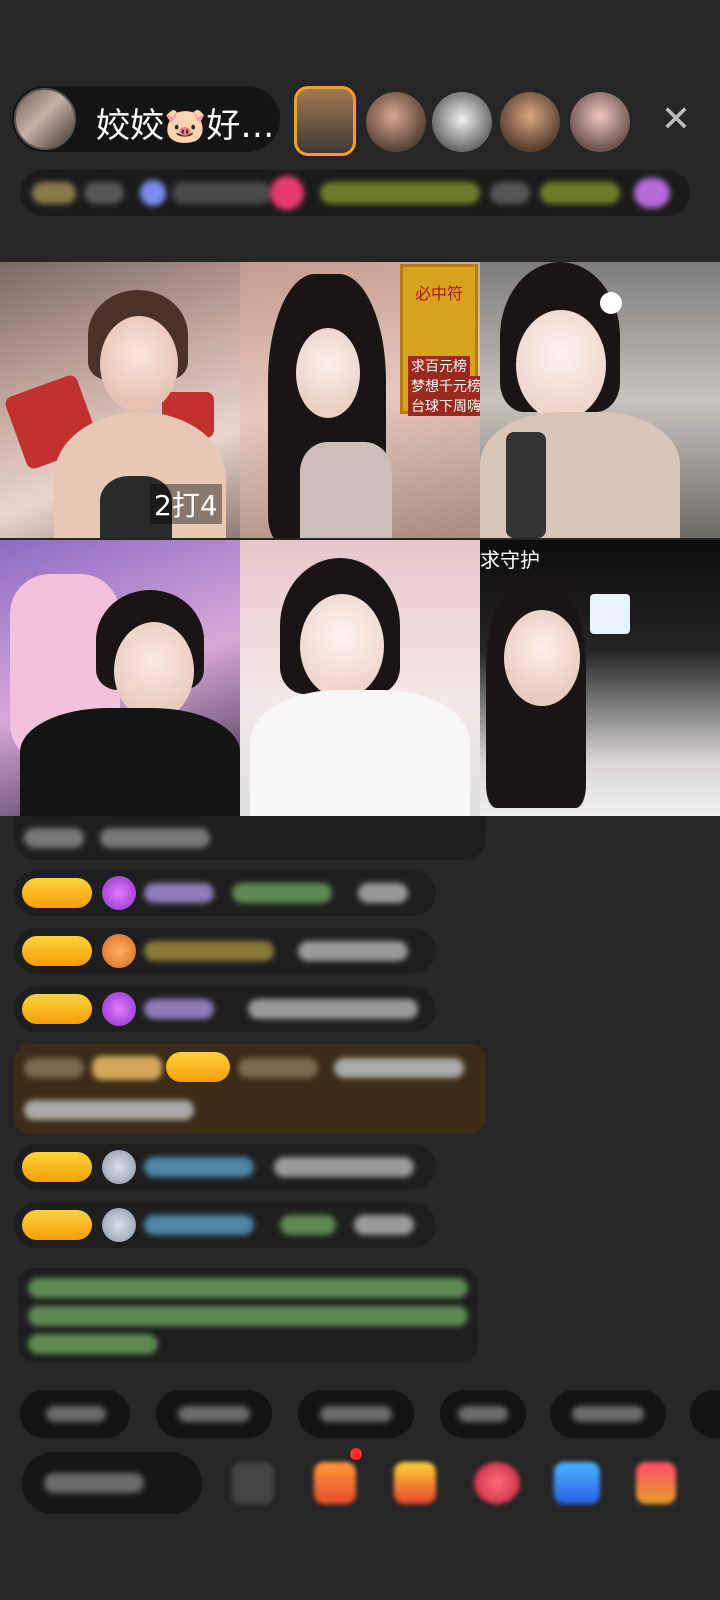 Image resolution: width=720 pixels, height=1600 pixels. Describe the element at coordinates (253, 1483) in the screenshot. I see `menu-icon` at that location.